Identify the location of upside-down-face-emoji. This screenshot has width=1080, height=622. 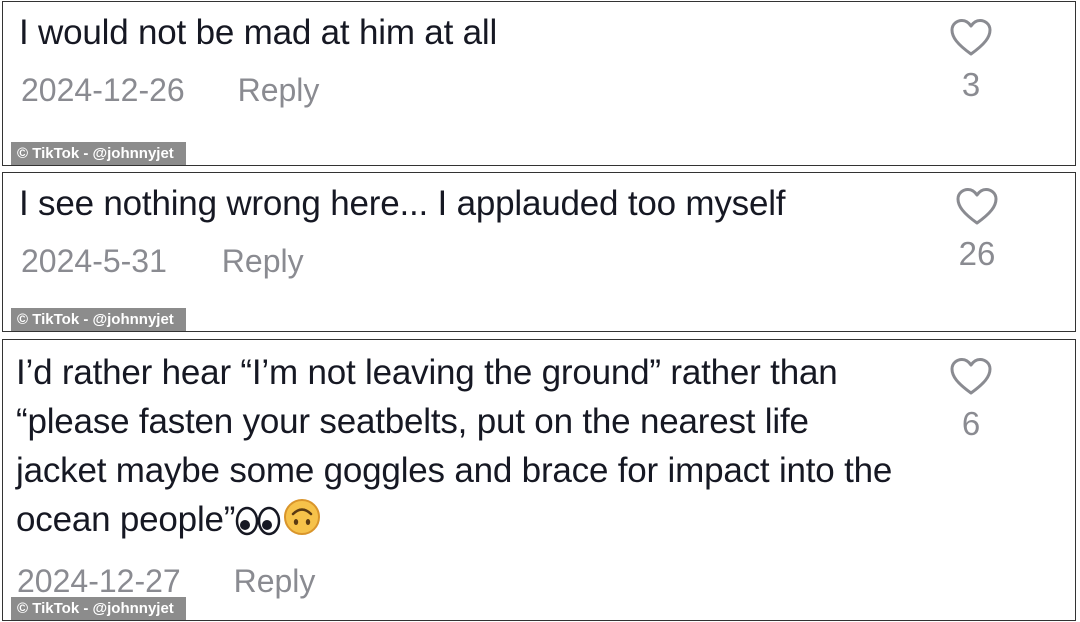
(302, 523).